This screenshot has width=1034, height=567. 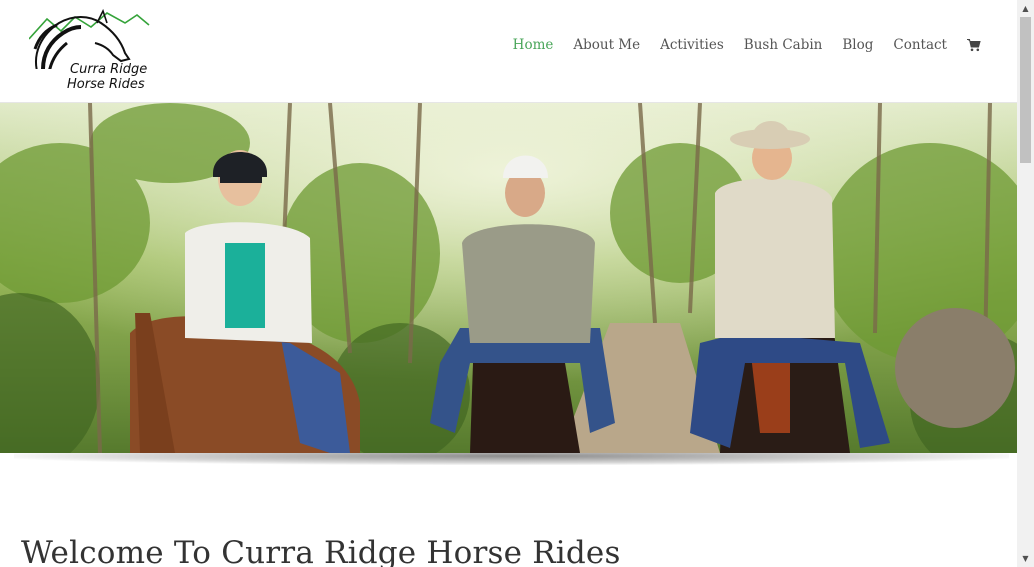 What do you see at coordinates (974, 45) in the screenshot?
I see `shopping-cart-icon` at bounding box center [974, 45].